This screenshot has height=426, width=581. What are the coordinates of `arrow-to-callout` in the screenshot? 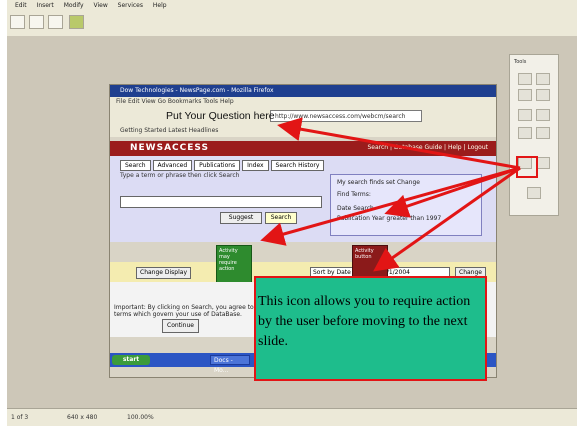 It's located at (447, 219).